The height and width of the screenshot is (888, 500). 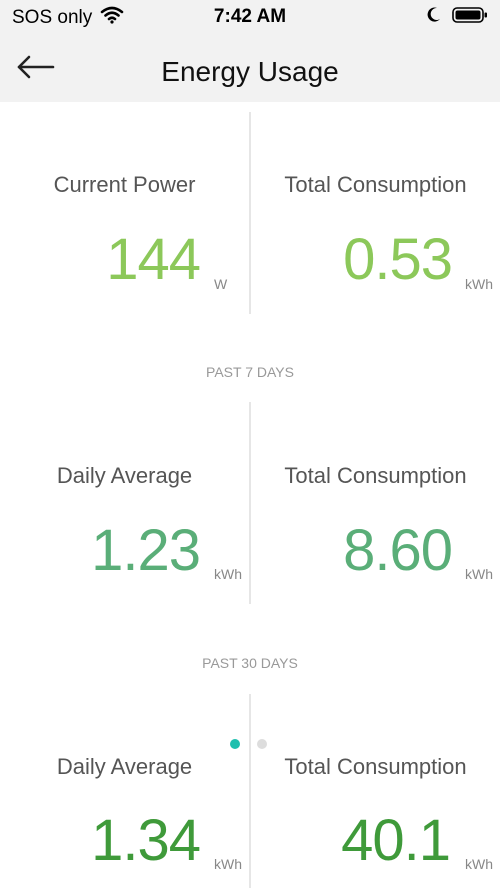 What do you see at coordinates (124, 475) in the screenshot?
I see `daily-average-7d-label: Daily Average` at bounding box center [124, 475].